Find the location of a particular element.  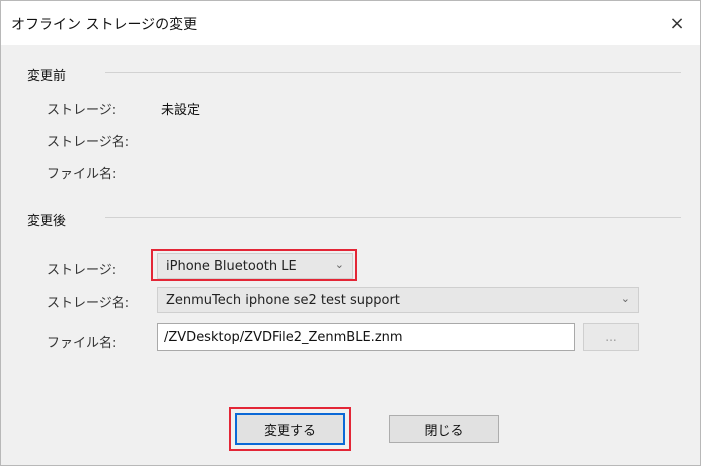

after-storage-name-label: ストレージ名: is located at coordinates (88, 303).